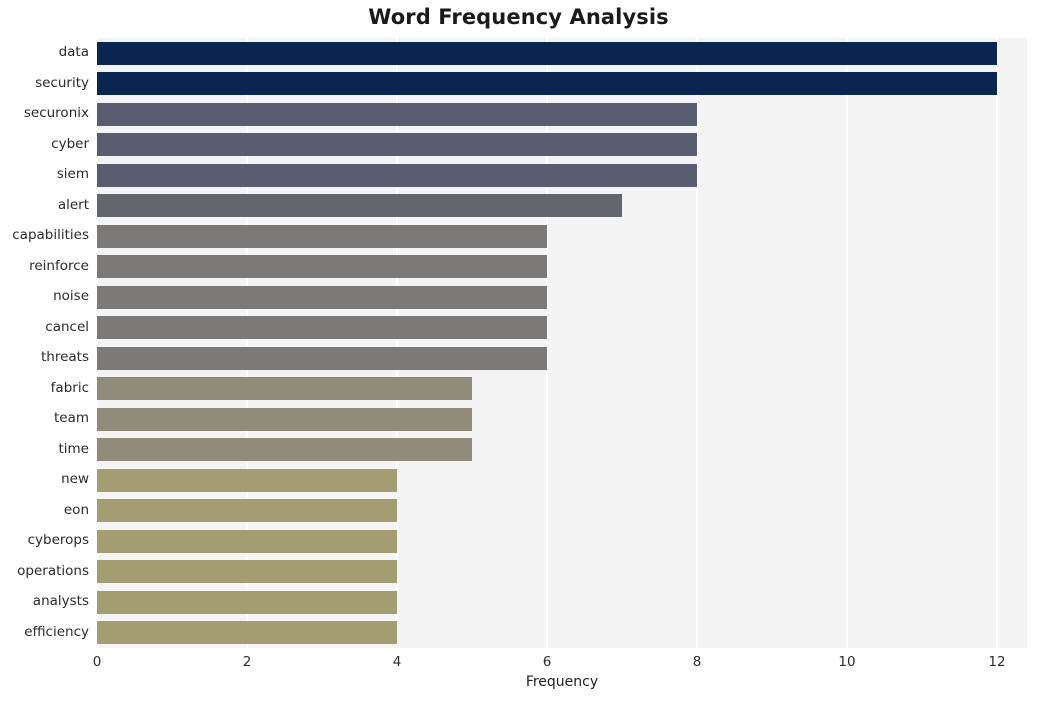 The width and height of the screenshot is (1037, 701). I want to click on bar-reinforce, so click(322, 267).